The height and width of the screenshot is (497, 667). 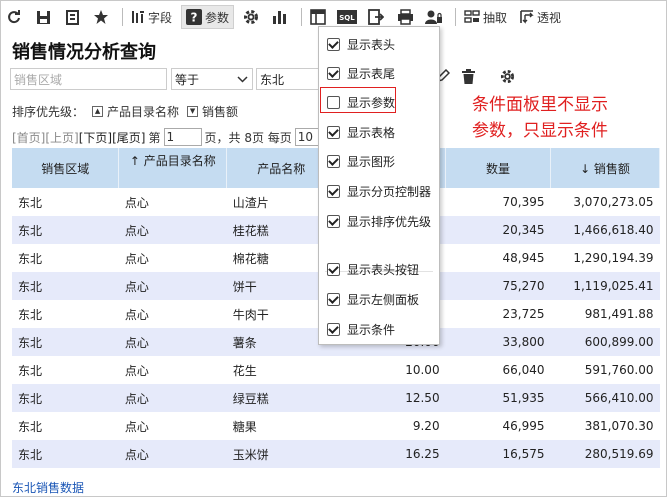 What do you see at coordinates (98, 111) in the screenshot?
I see `sort-asc-icon: ▲` at bounding box center [98, 111].